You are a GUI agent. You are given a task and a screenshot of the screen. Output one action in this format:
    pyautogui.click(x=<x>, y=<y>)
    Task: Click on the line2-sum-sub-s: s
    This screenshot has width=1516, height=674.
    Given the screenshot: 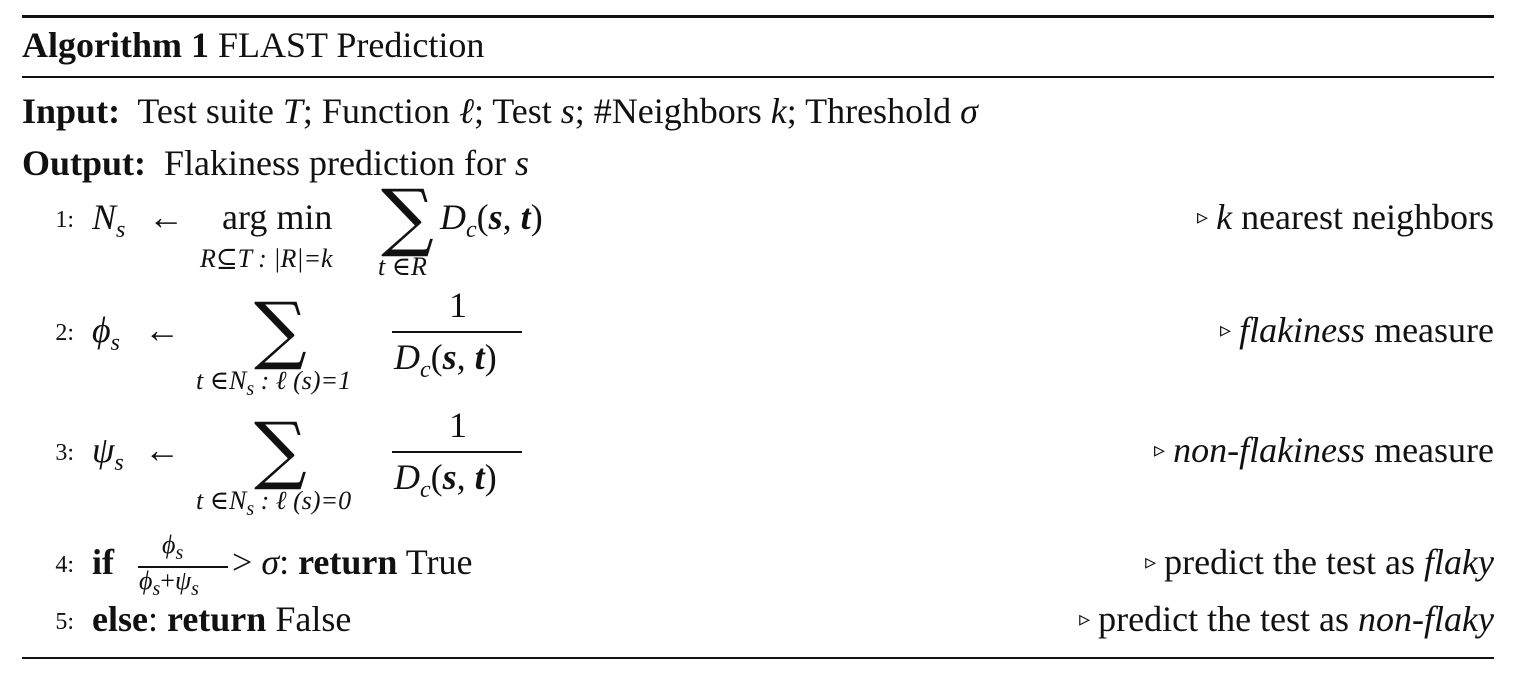 What is the action you would take?
    pyautogui.click(x=250, y=389)
    